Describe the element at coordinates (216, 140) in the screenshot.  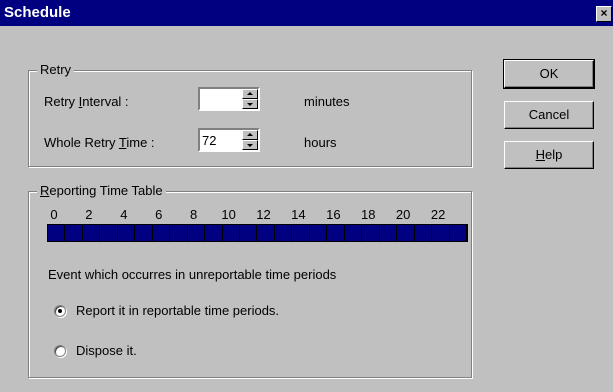
I see `whole-retry-time-input` at that location.